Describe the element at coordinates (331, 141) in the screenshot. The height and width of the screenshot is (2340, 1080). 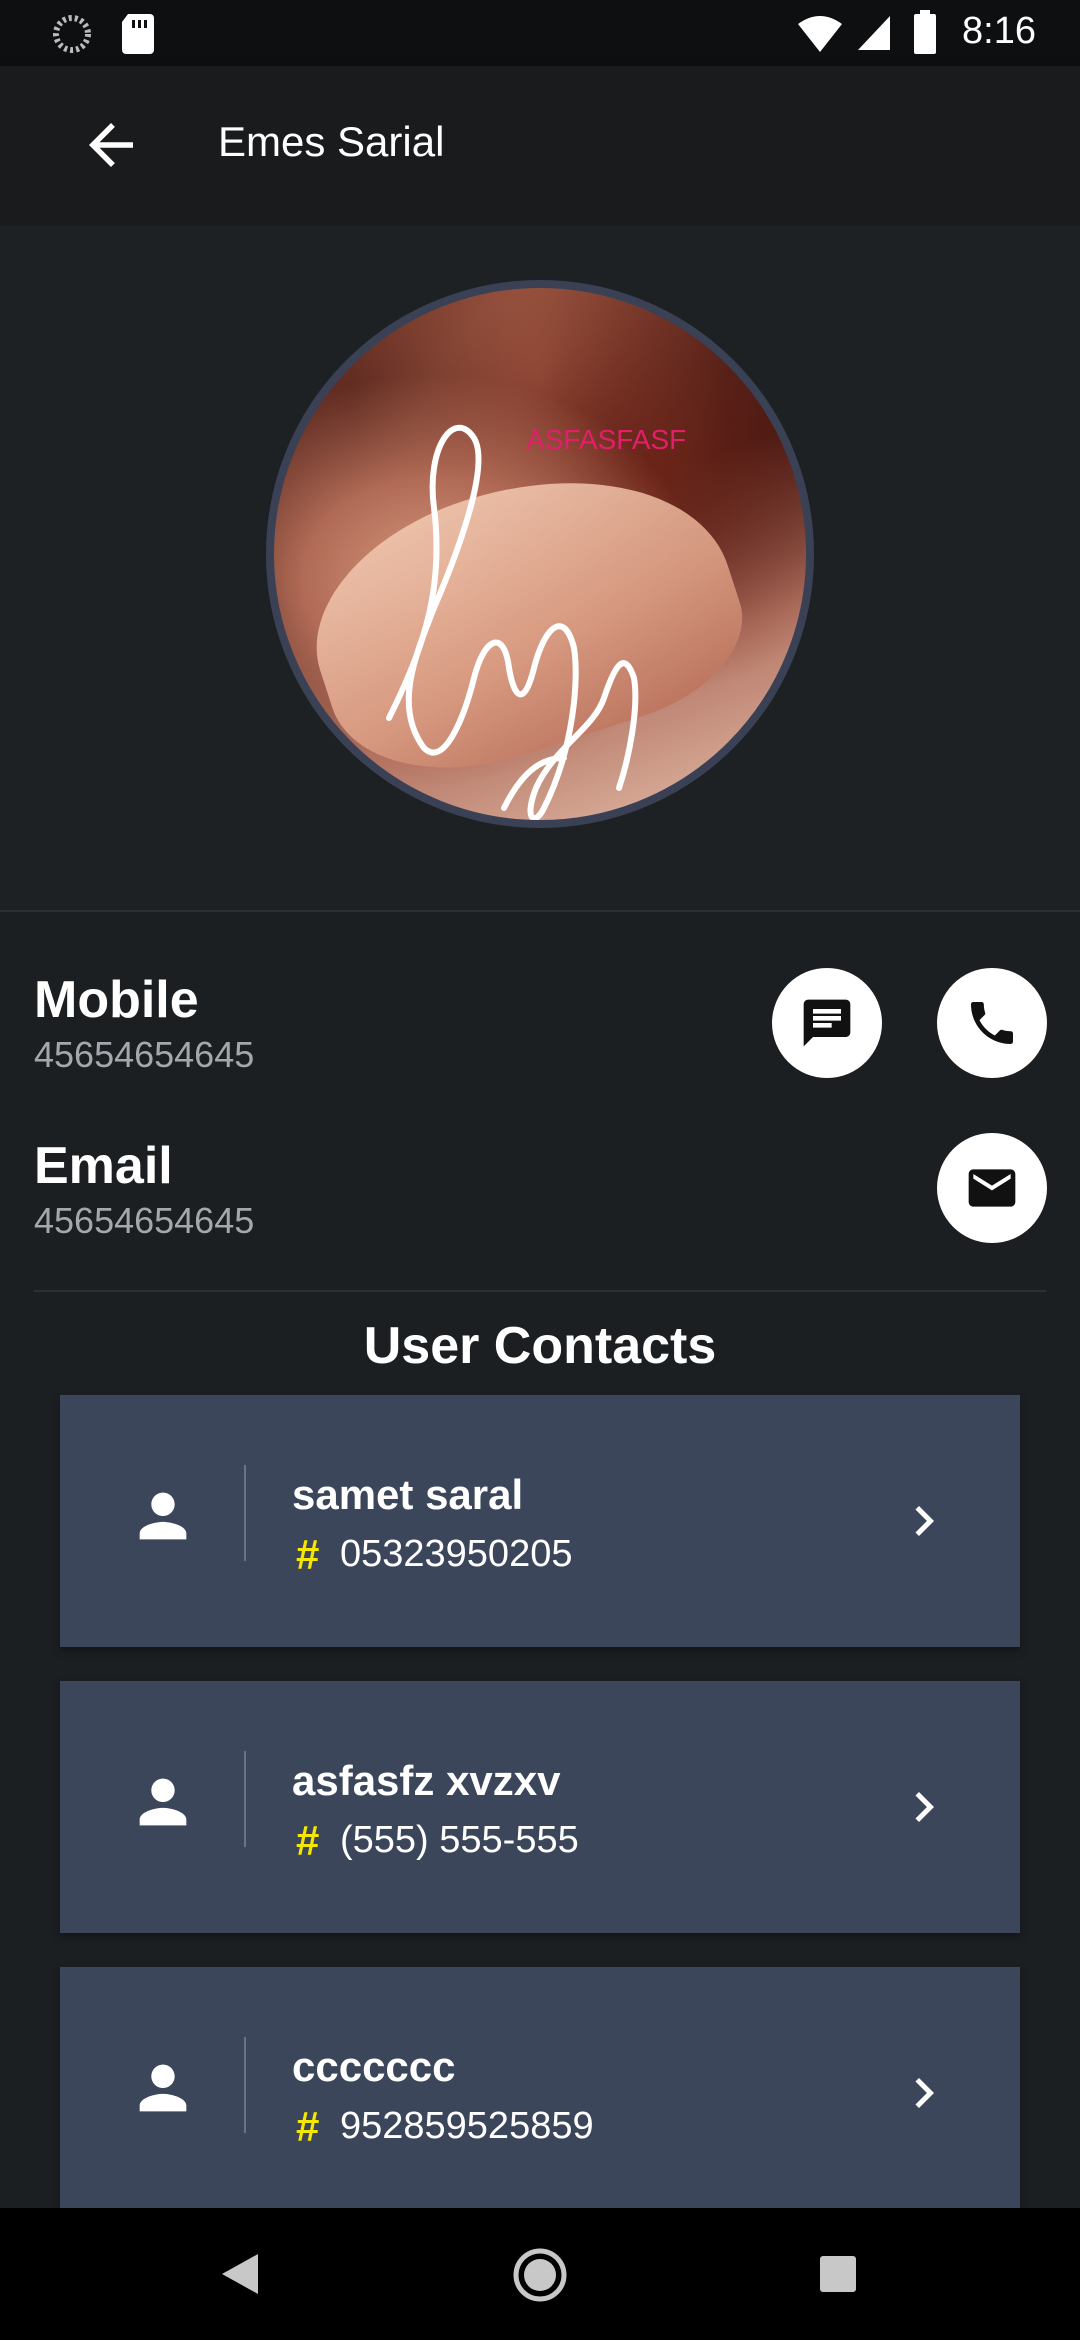
I see `page-title: Emes Sarial` at that location.